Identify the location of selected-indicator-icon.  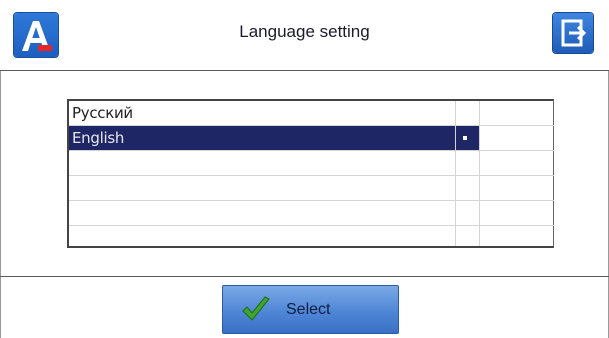
(465, 138).